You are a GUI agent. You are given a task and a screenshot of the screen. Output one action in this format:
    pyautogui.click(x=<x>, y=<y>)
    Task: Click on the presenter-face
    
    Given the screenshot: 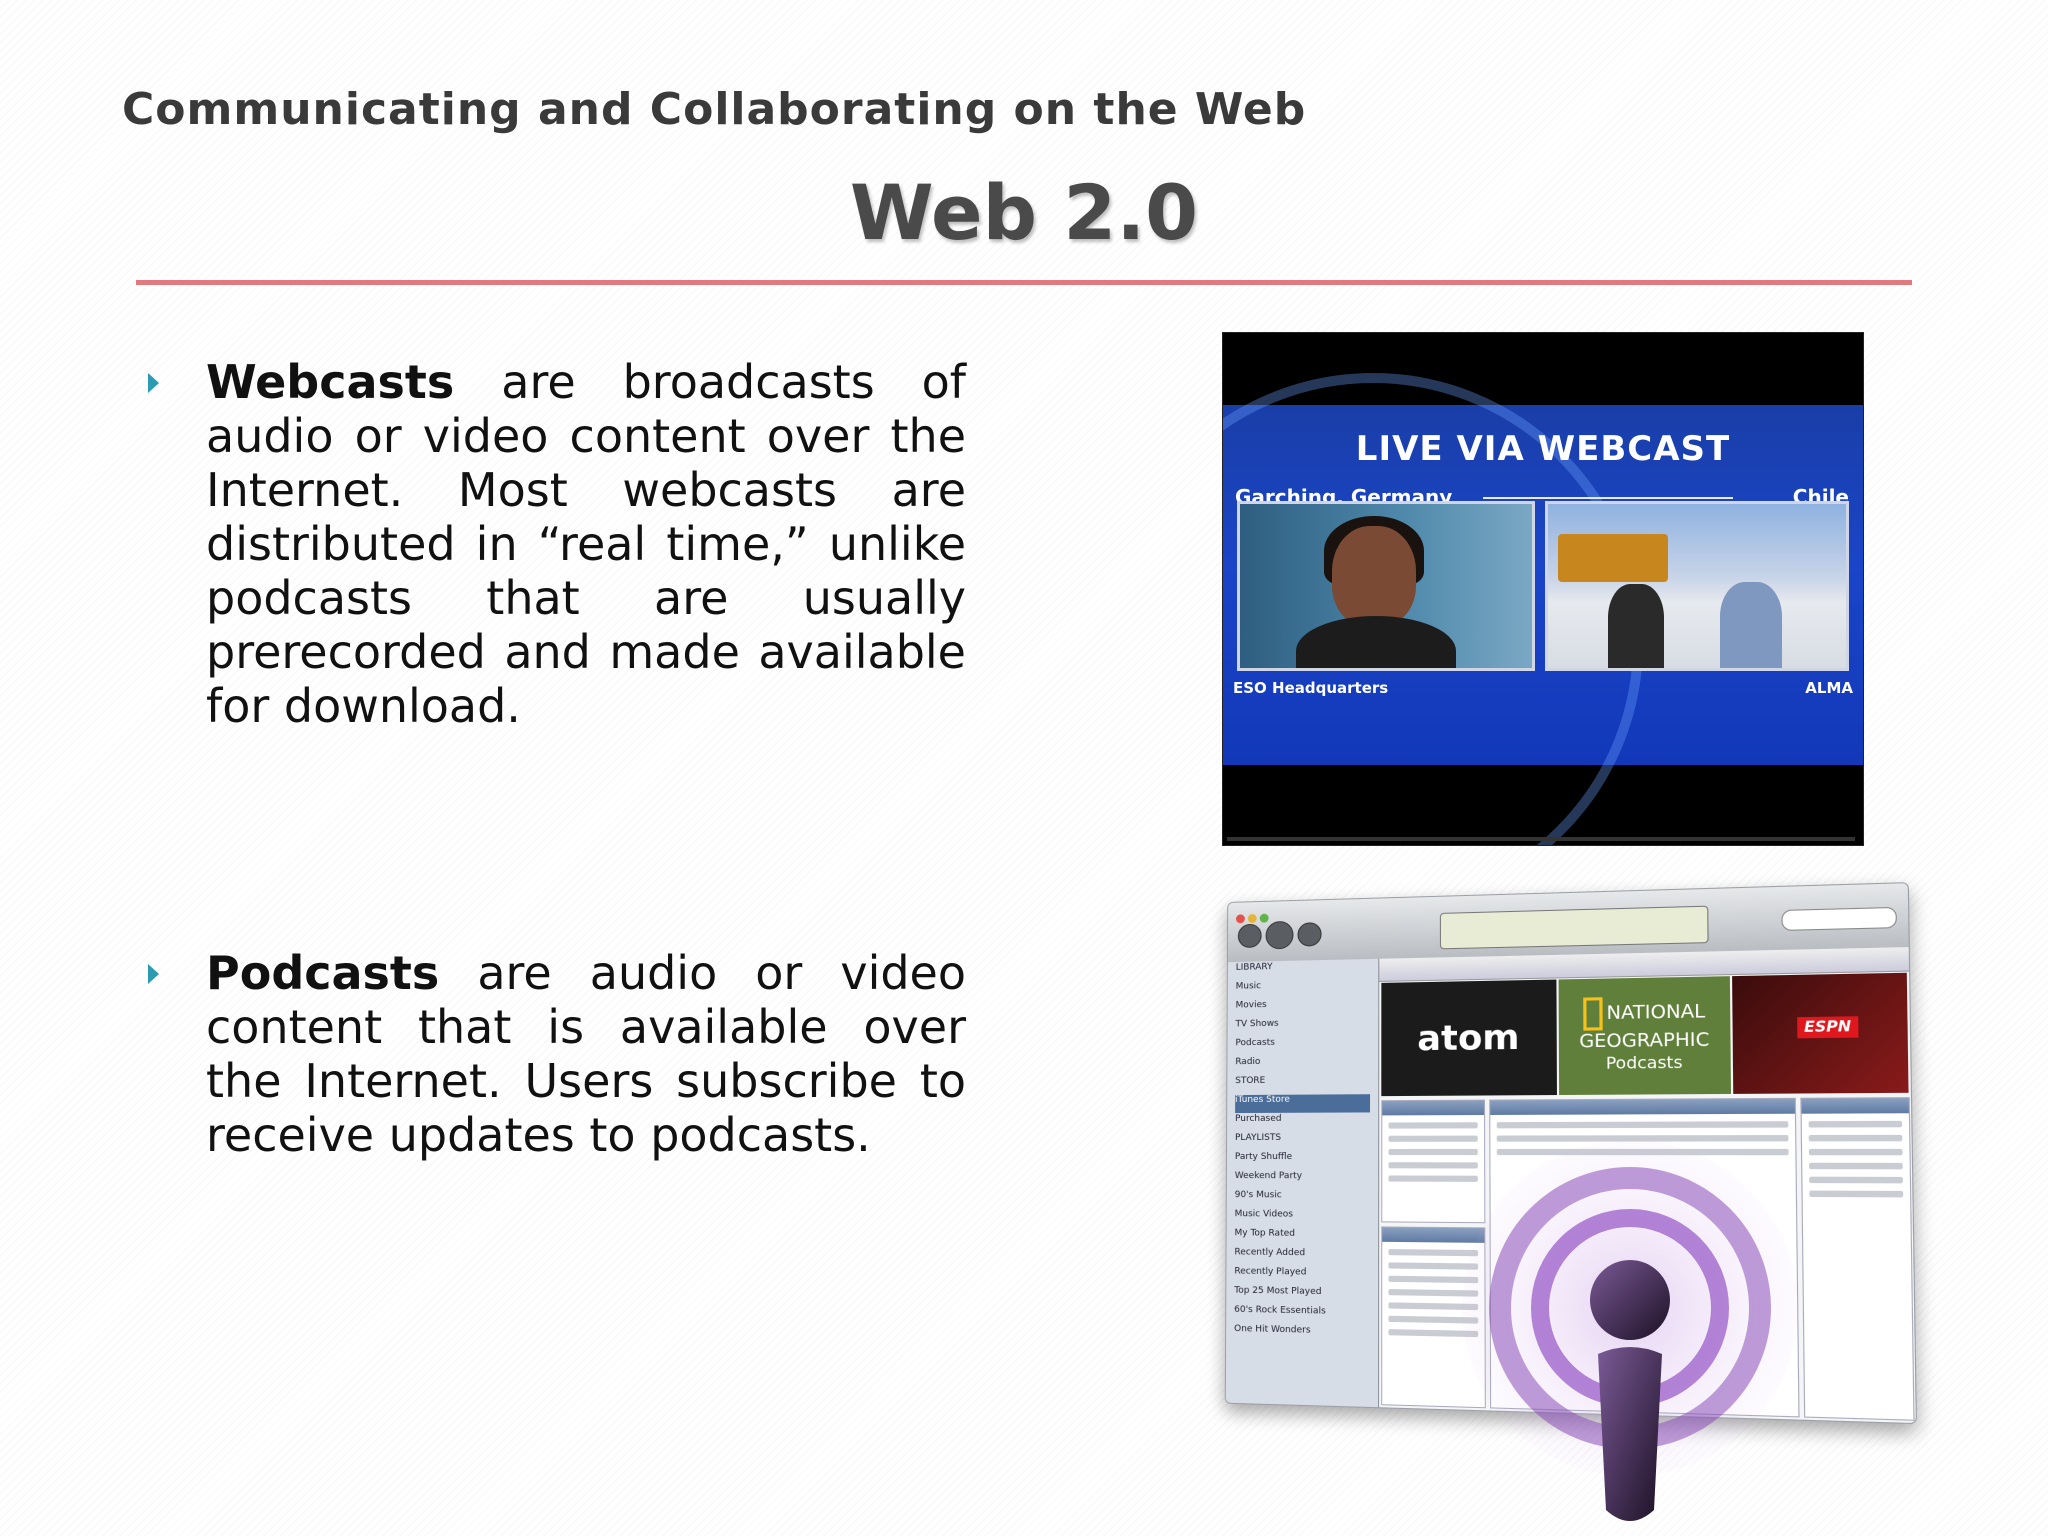 What is the action you would take?
    pyautogui.click(x=1374, y=576)
    